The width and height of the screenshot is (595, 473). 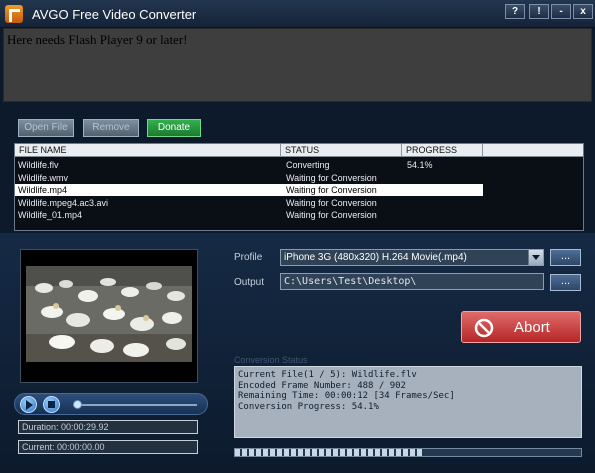 I want to click on table-row: Wildlife.flv Converting 54.1%, so click(x=249, y=165).